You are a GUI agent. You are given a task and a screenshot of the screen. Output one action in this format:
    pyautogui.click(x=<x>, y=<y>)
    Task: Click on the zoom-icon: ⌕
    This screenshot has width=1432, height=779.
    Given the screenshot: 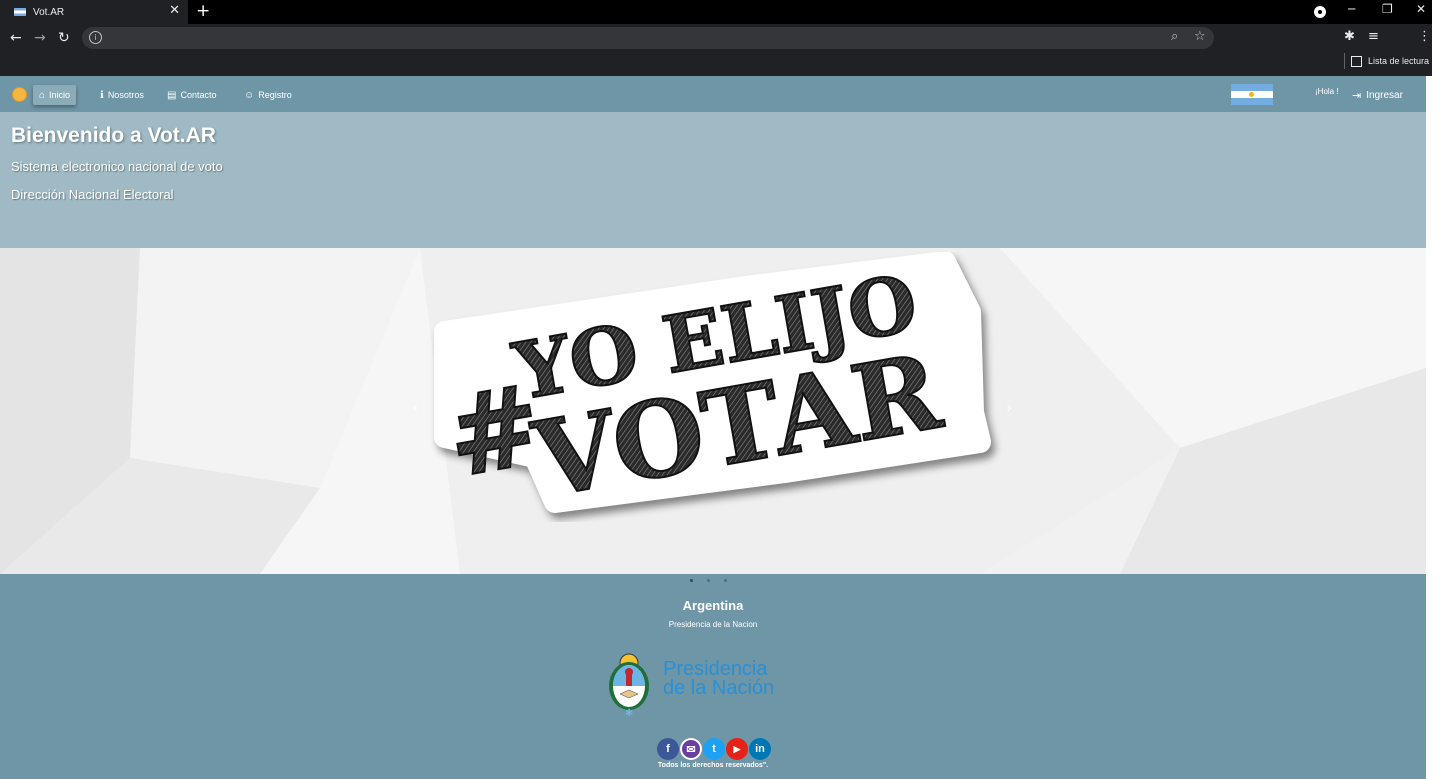 What is the action you would take?
    pyautogui.click(x=1174, y=36)
    